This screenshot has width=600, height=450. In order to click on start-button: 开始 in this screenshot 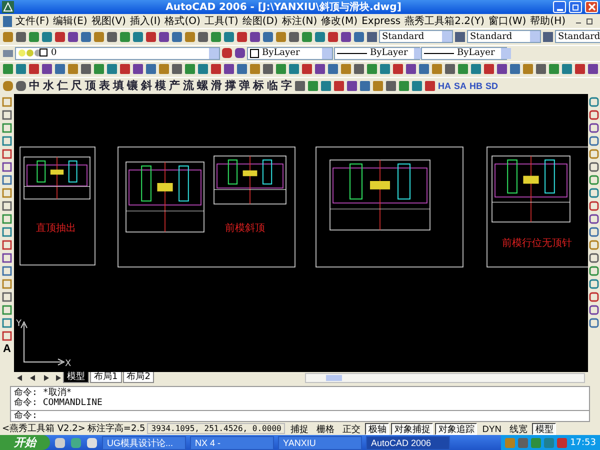, I will do `click(25, 442)`.